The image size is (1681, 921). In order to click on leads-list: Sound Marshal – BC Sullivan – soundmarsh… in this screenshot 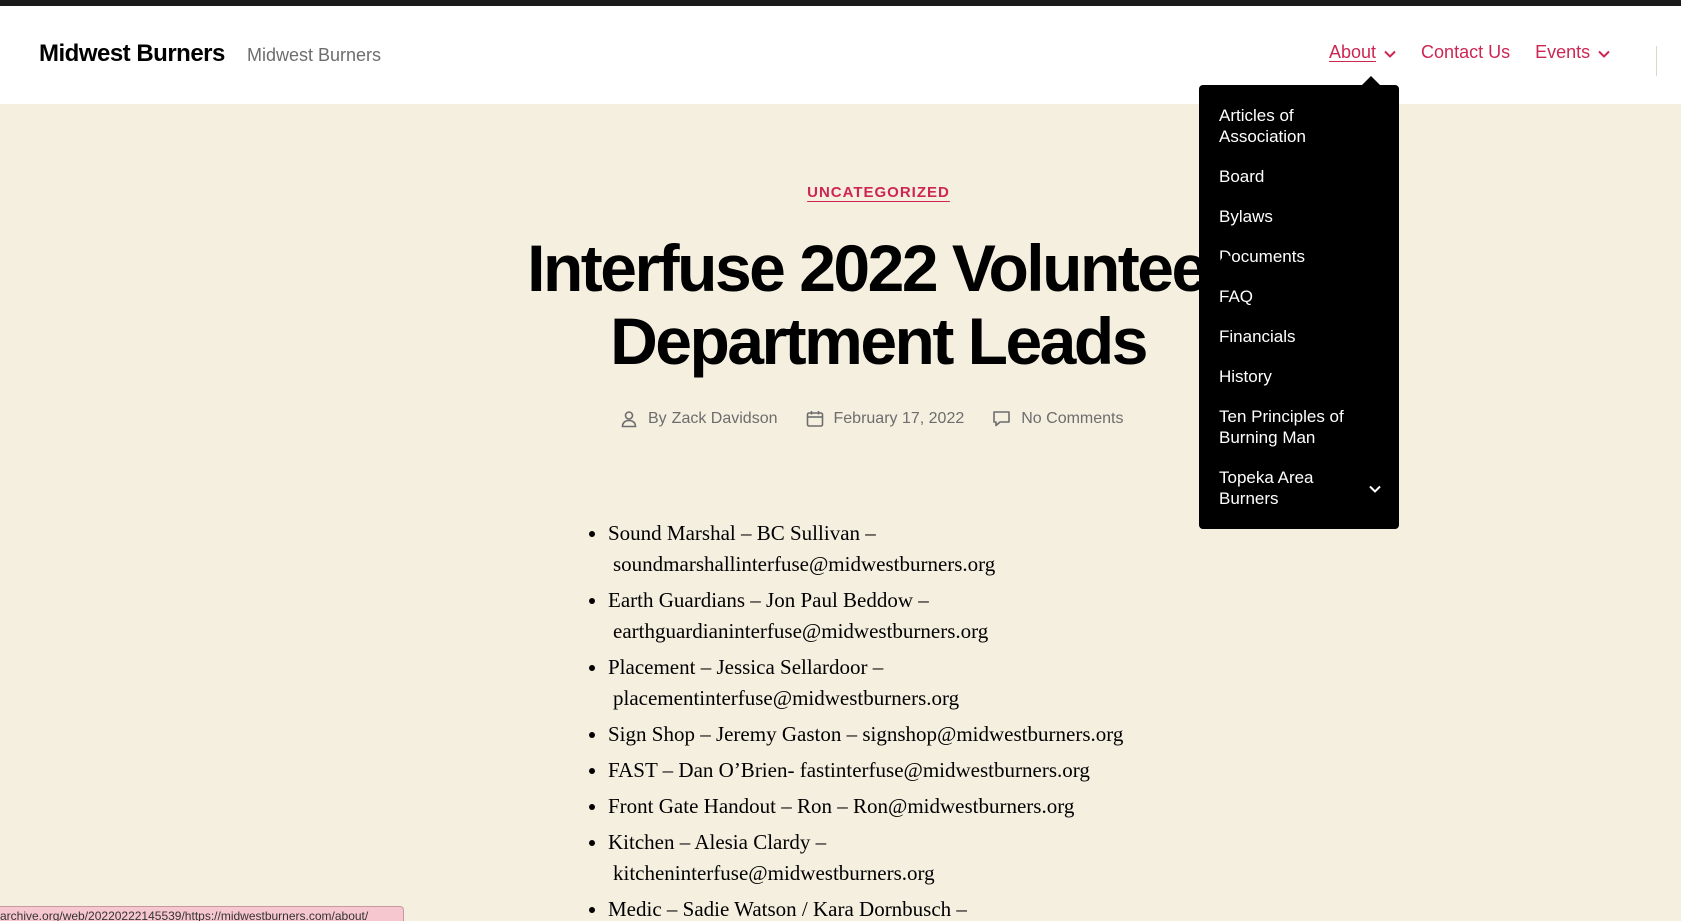, I will do `click(867, 719)`.